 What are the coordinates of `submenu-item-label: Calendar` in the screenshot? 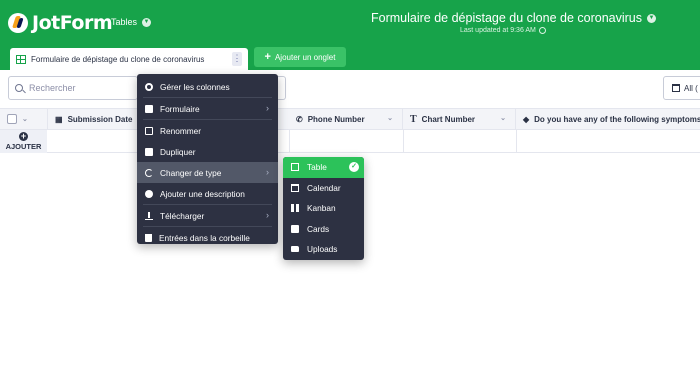 It's located at (324, 187).